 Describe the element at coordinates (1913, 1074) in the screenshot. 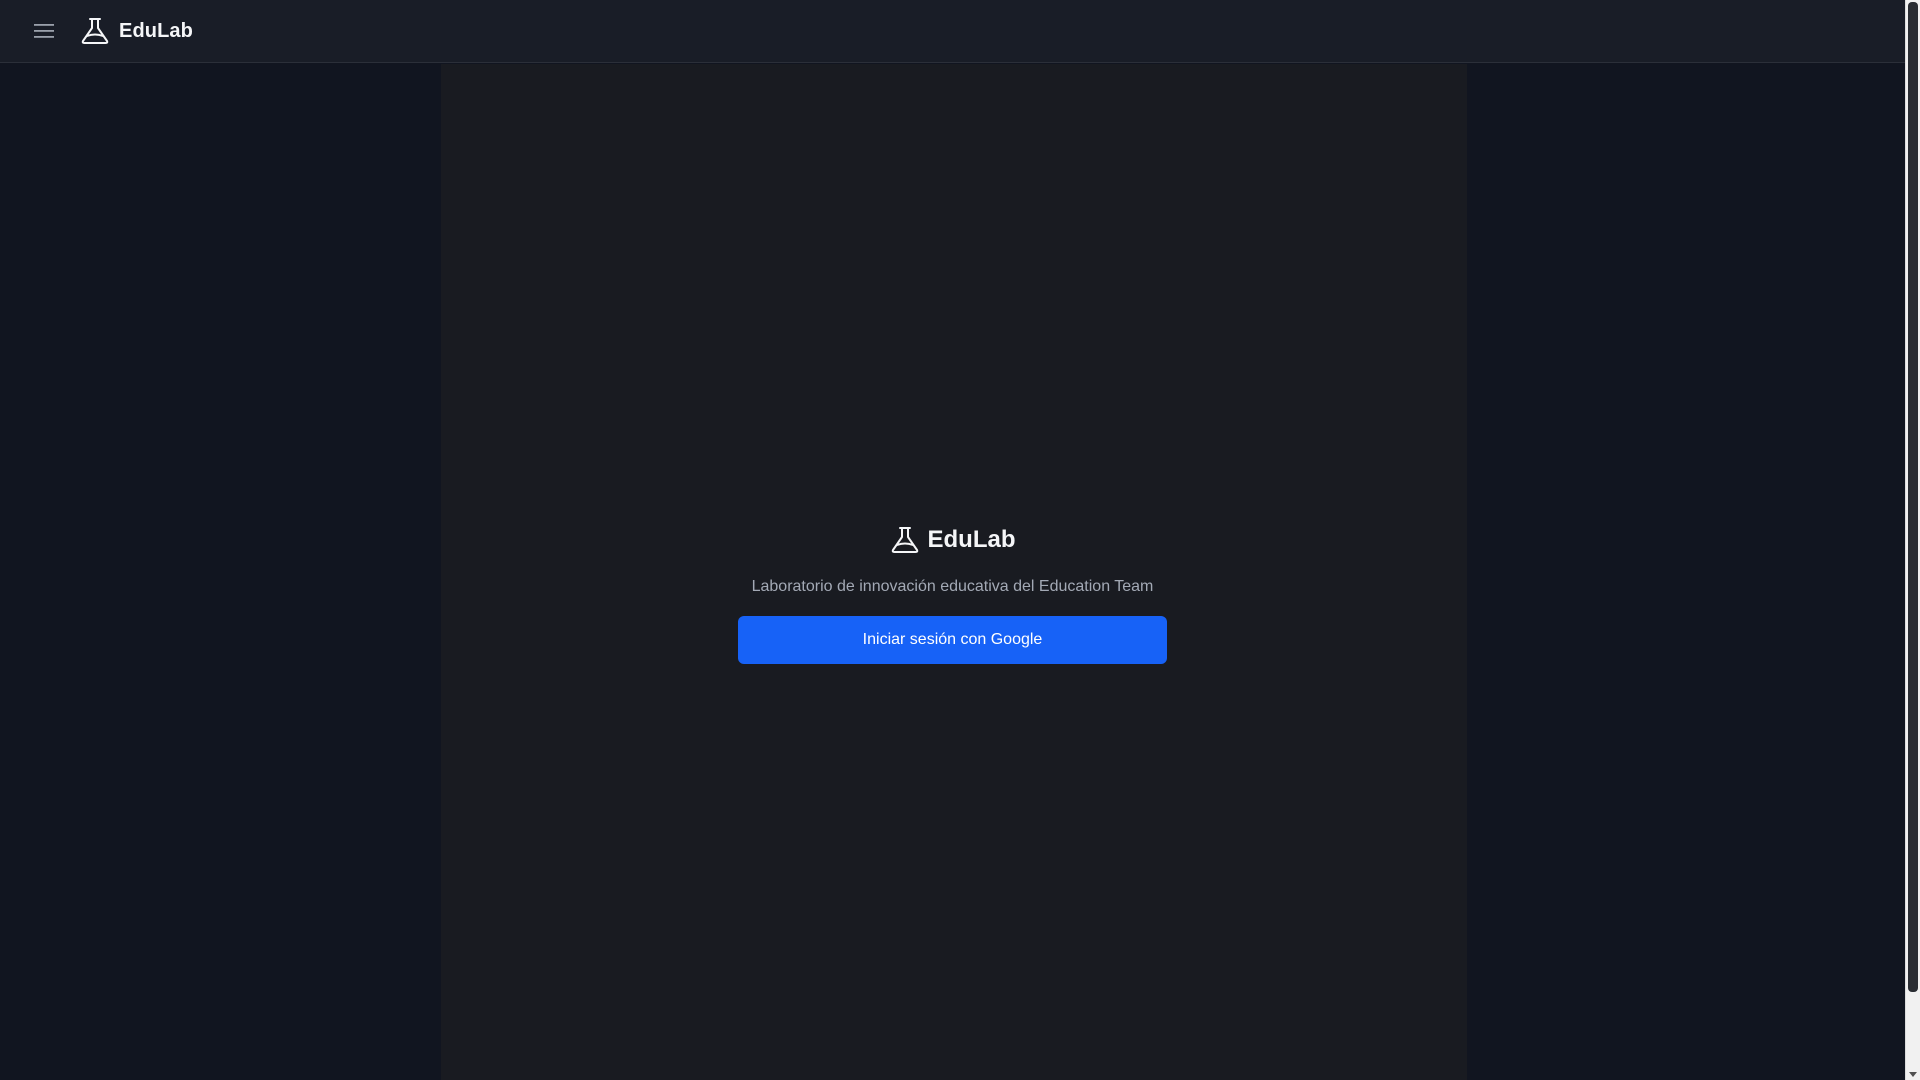

I see `scroll-down-arrow-icon` at that location.